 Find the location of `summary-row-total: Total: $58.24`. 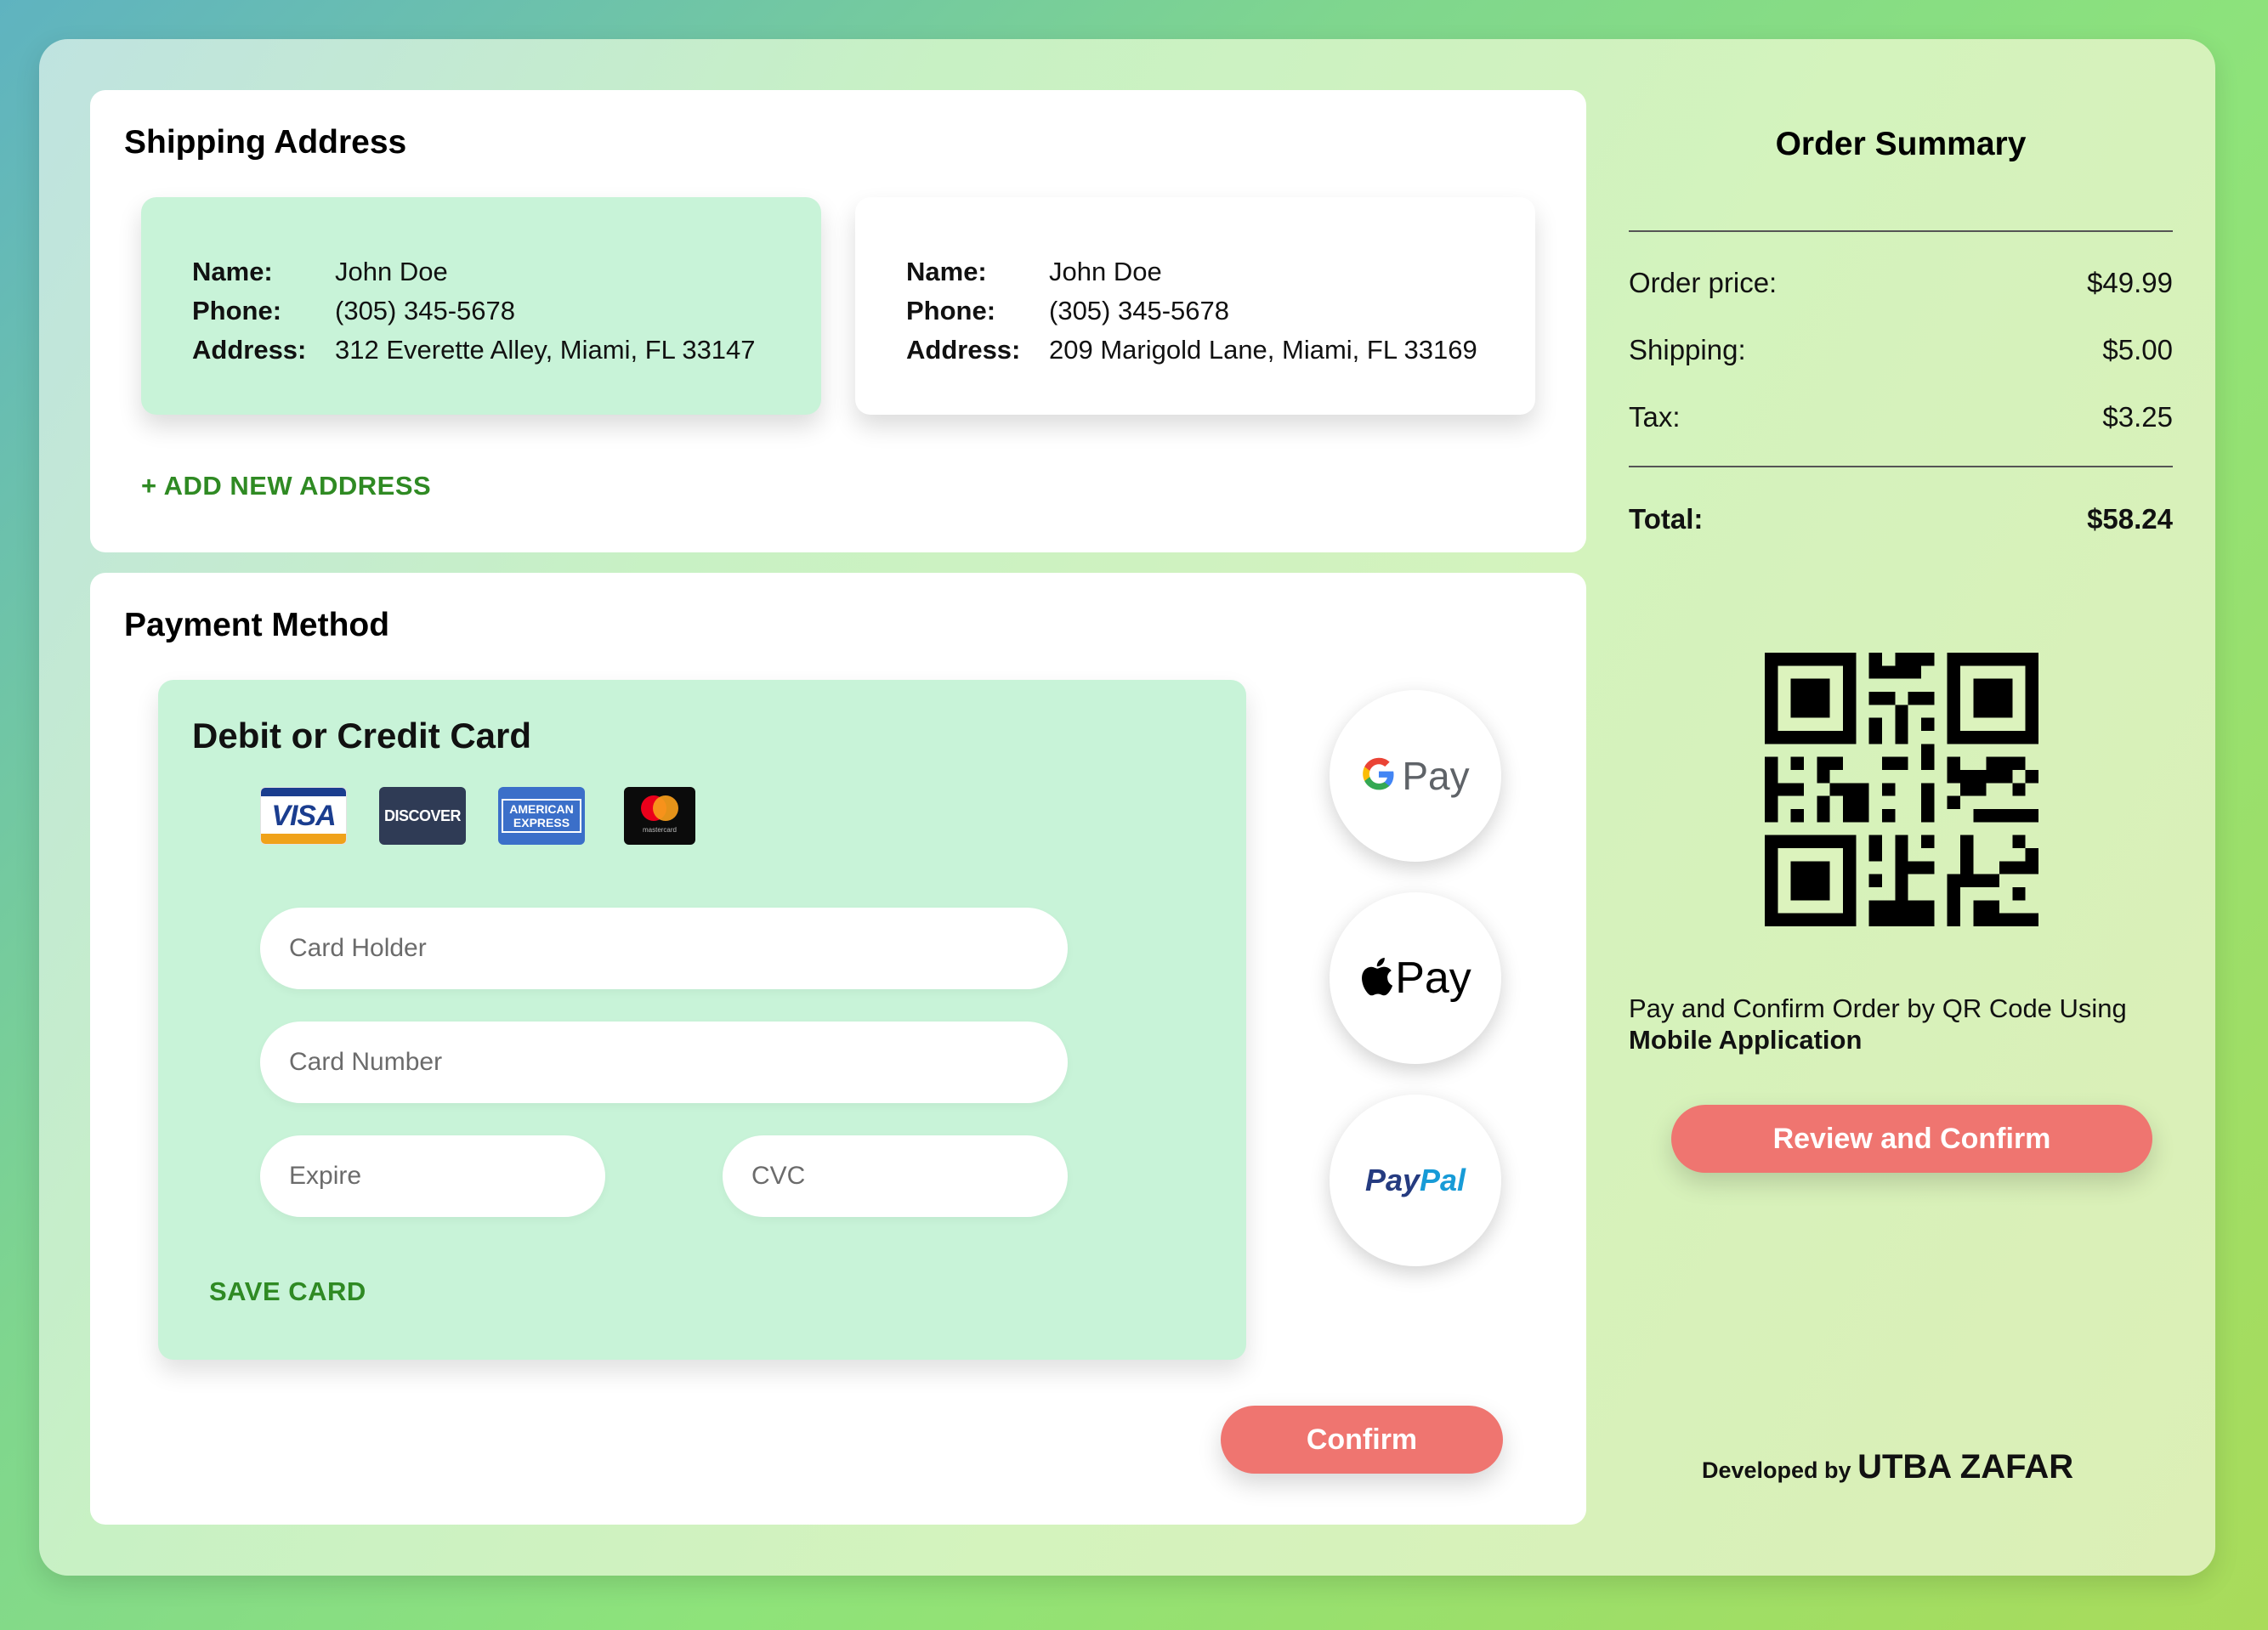

summary-row-total: Total: $58.24 is located at coordinates (1901, 519).